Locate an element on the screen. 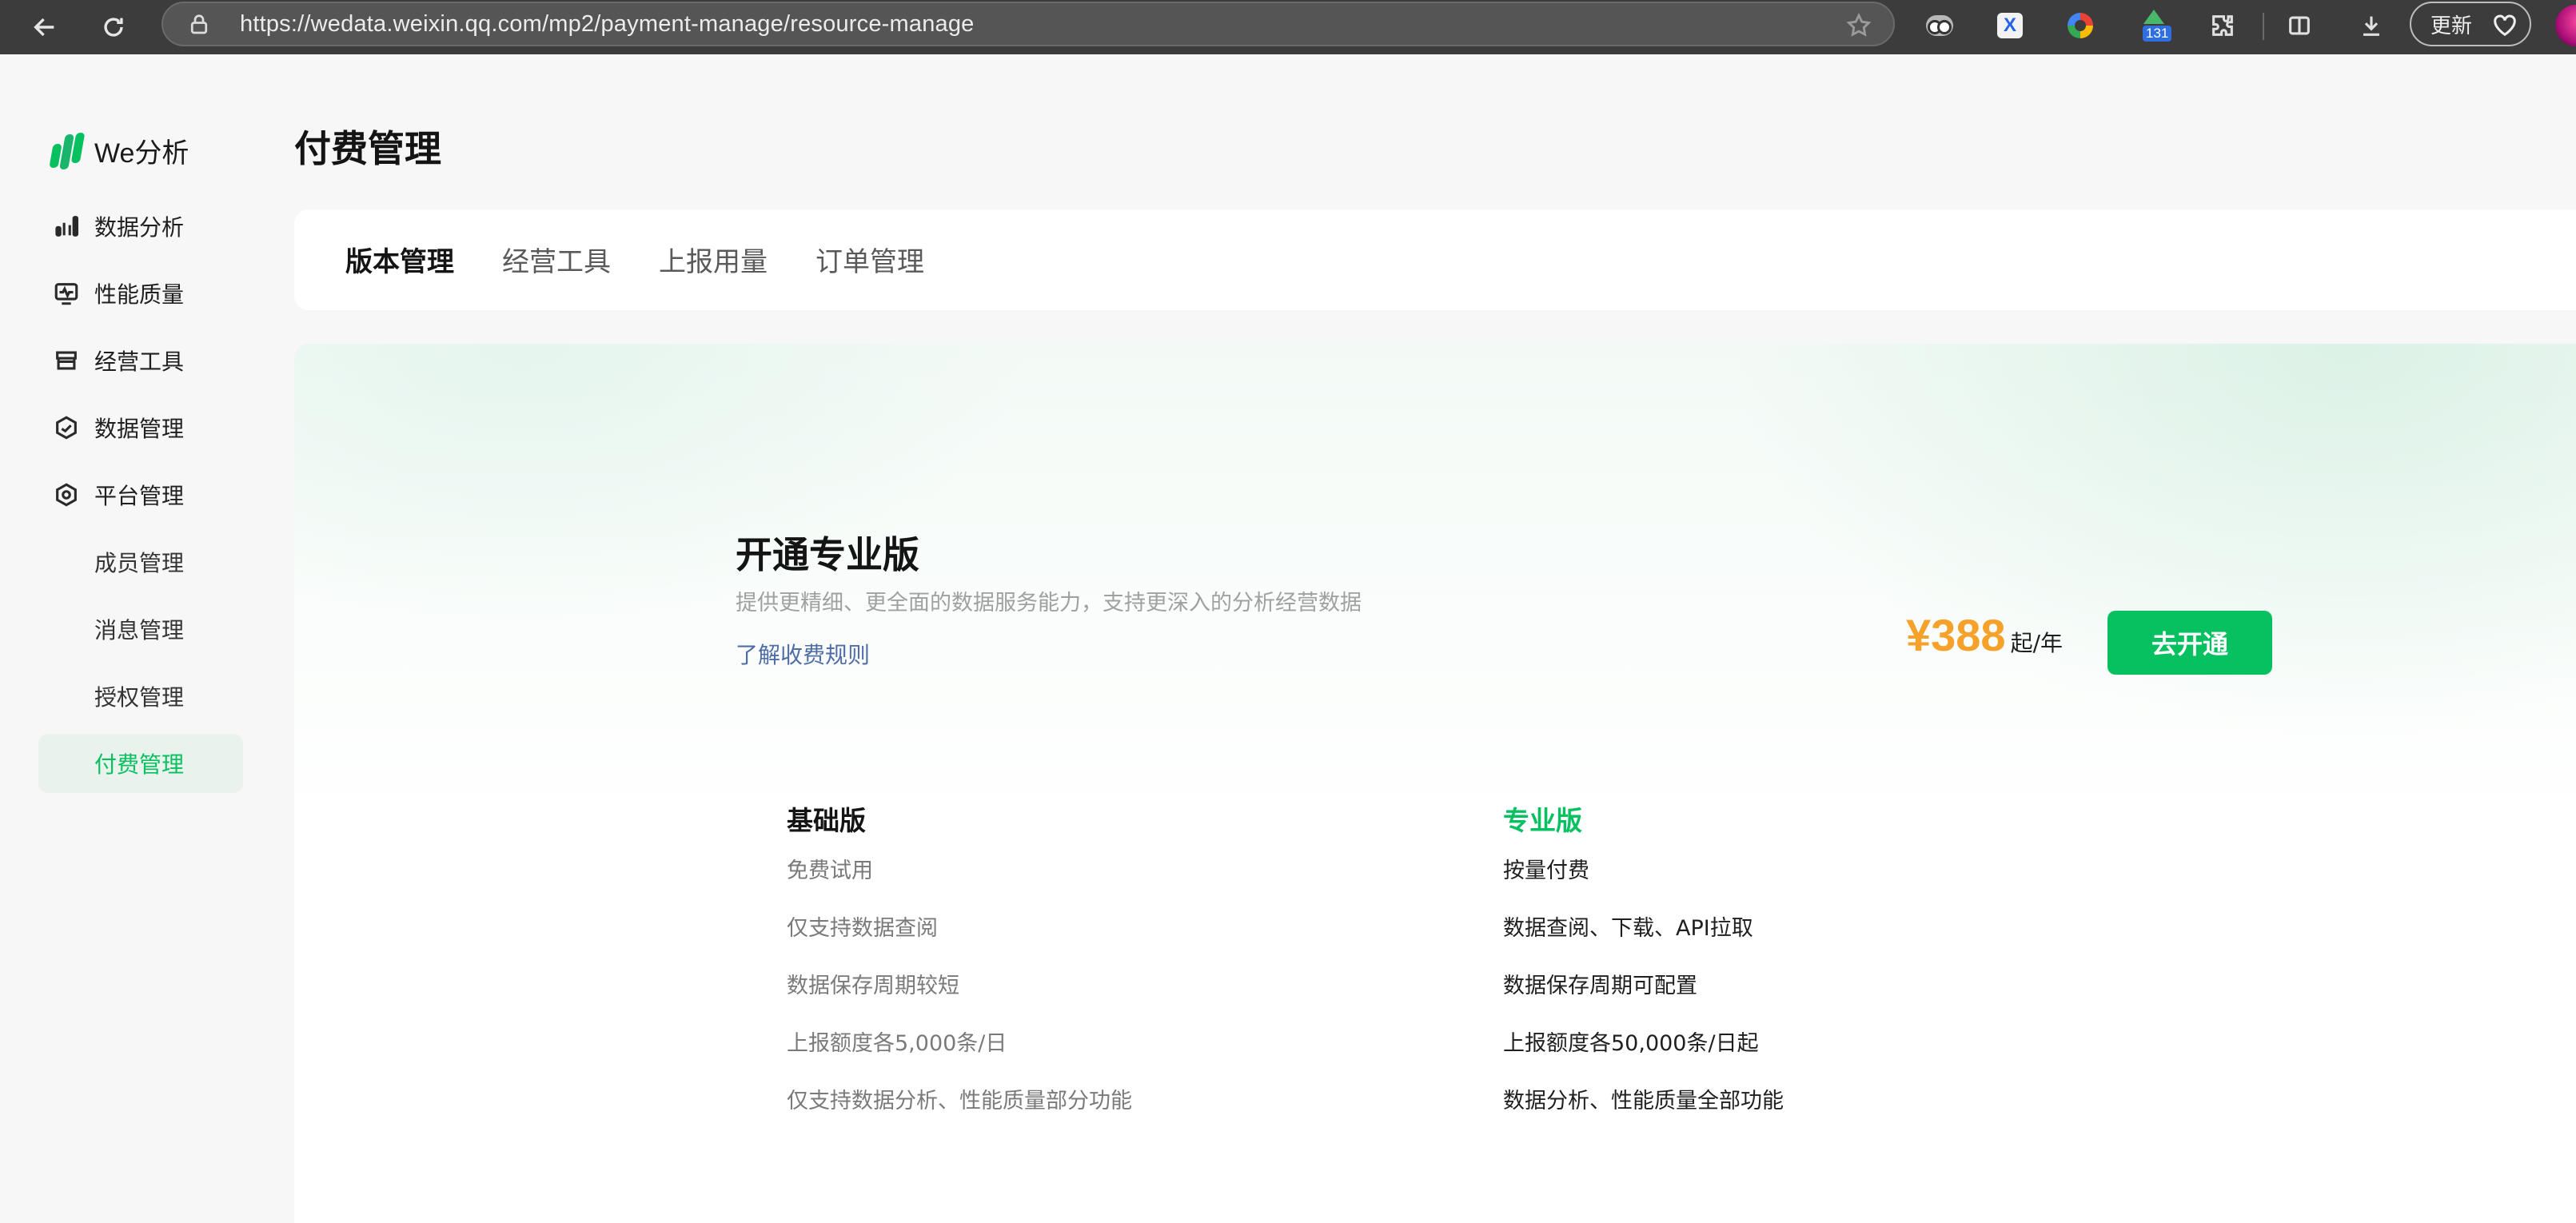 The image size is (2576, 1223). sidebar-item-business-tools: 经营工具 is located at coordinates (140, 361).